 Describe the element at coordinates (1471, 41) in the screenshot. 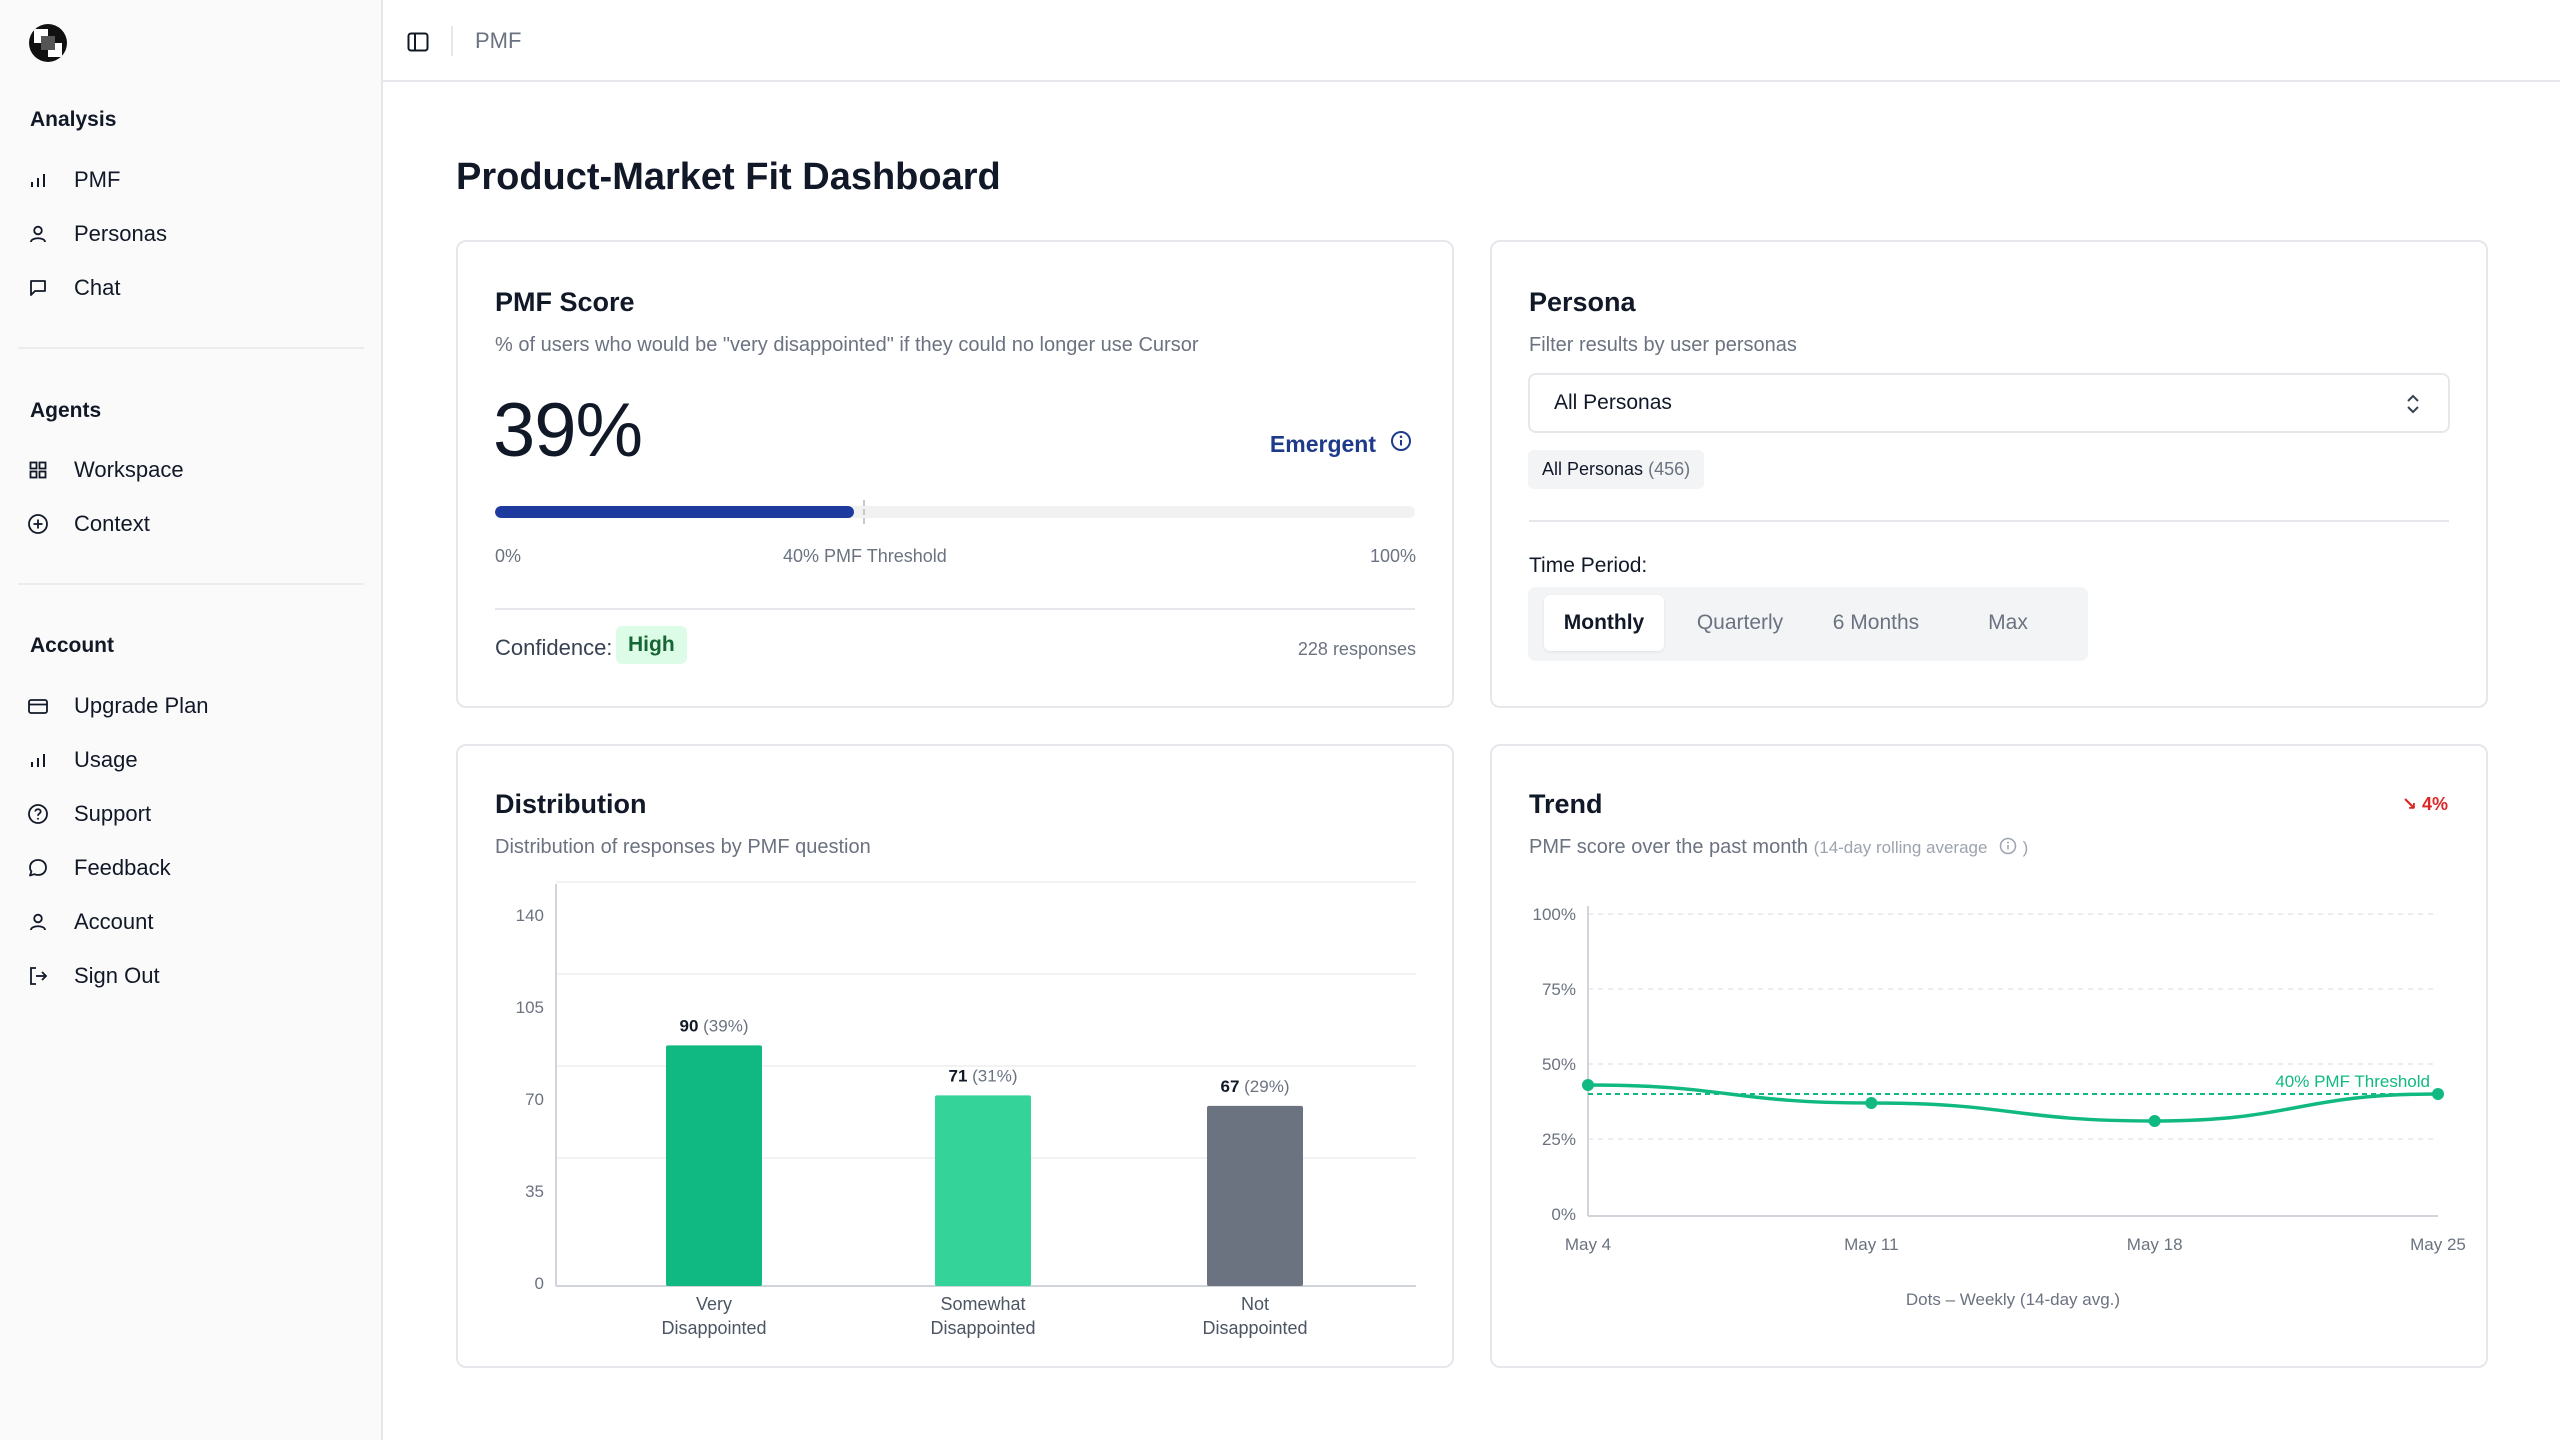

I see `top-bar: PMF` at that location.